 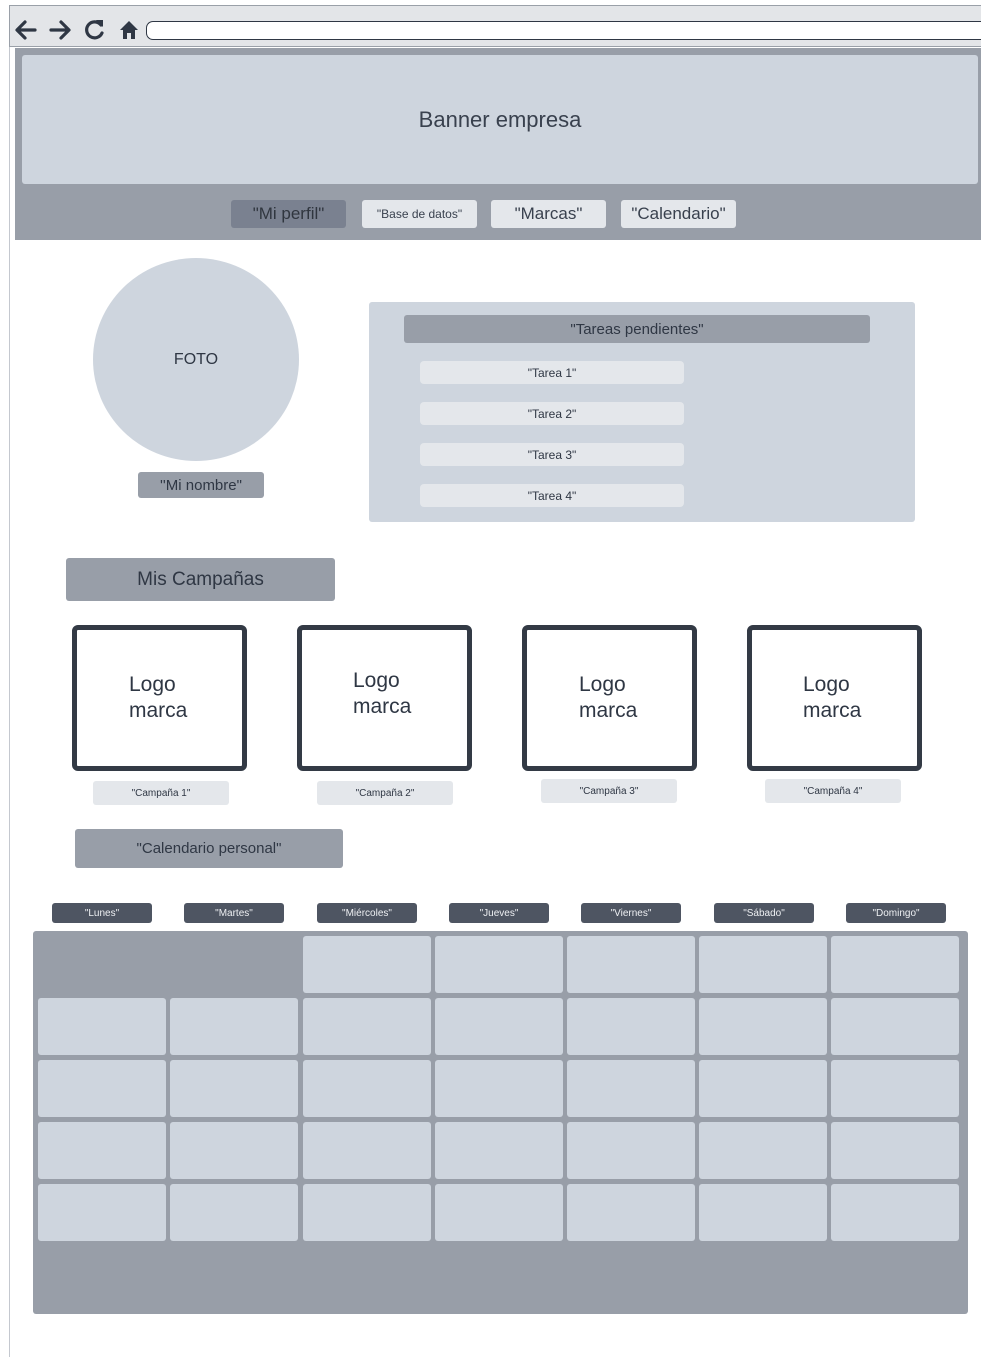 I want to click on home-icon, so click(x=129, y=30).